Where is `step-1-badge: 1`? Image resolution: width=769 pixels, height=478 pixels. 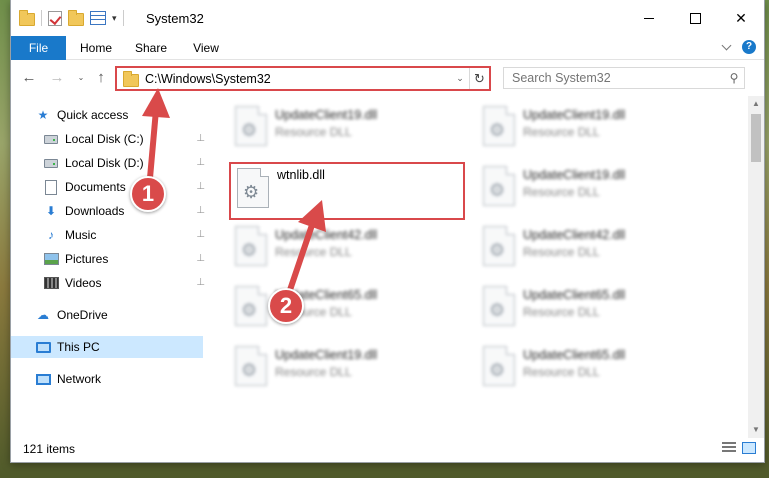 step-1-badge: 1 is located at coordinates (148, 194).